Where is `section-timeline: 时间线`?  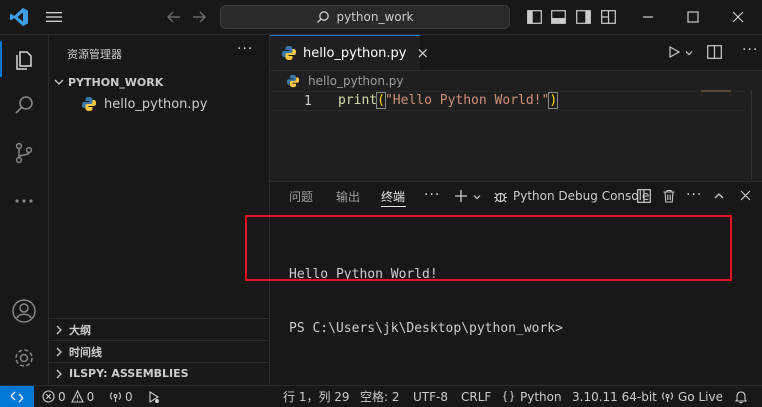 section-timeline: 时间线 is located at coordinates (159, 351).